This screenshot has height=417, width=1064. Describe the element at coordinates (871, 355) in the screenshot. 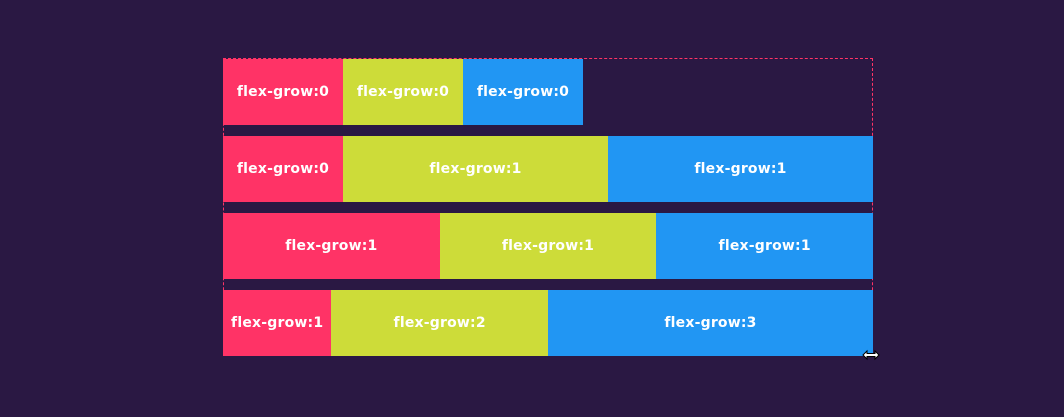

I see `resize-horizontal-cursor-icon` at that location.